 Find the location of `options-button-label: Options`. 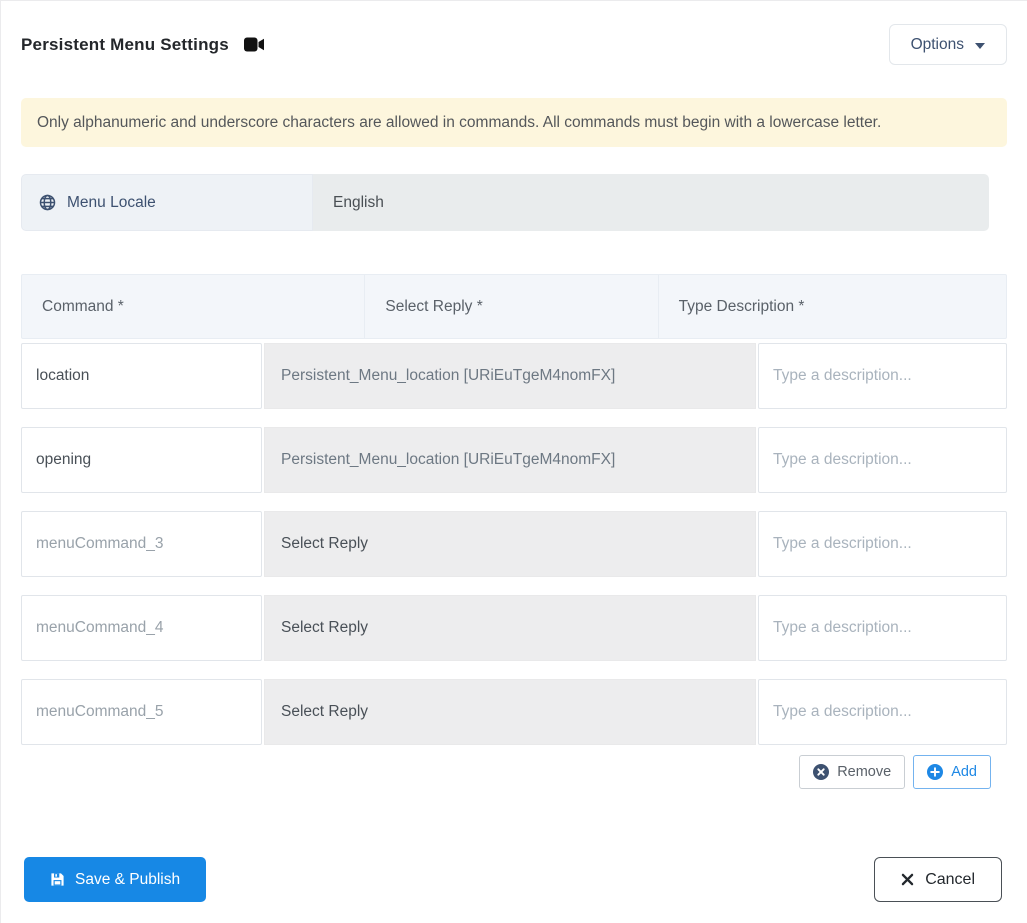

options-button-label: Options is located at coordinates (937, 44).